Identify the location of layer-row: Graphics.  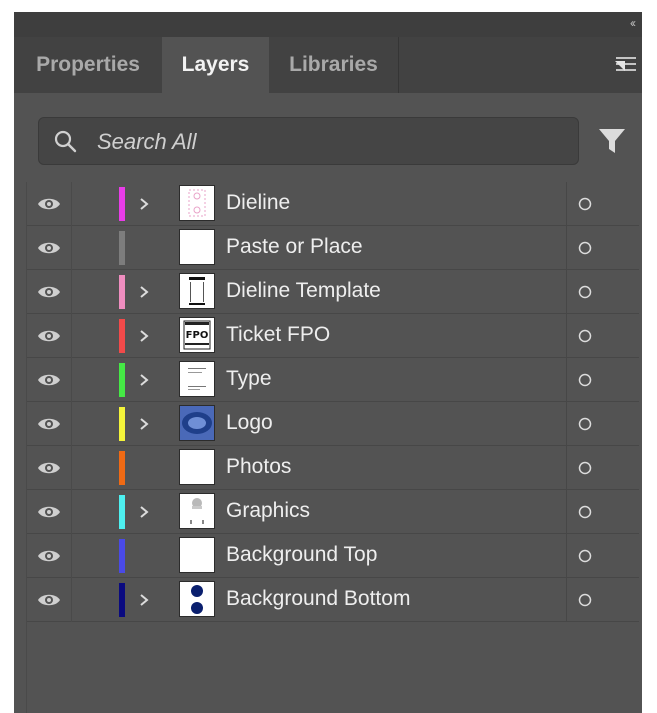
(333, 512).